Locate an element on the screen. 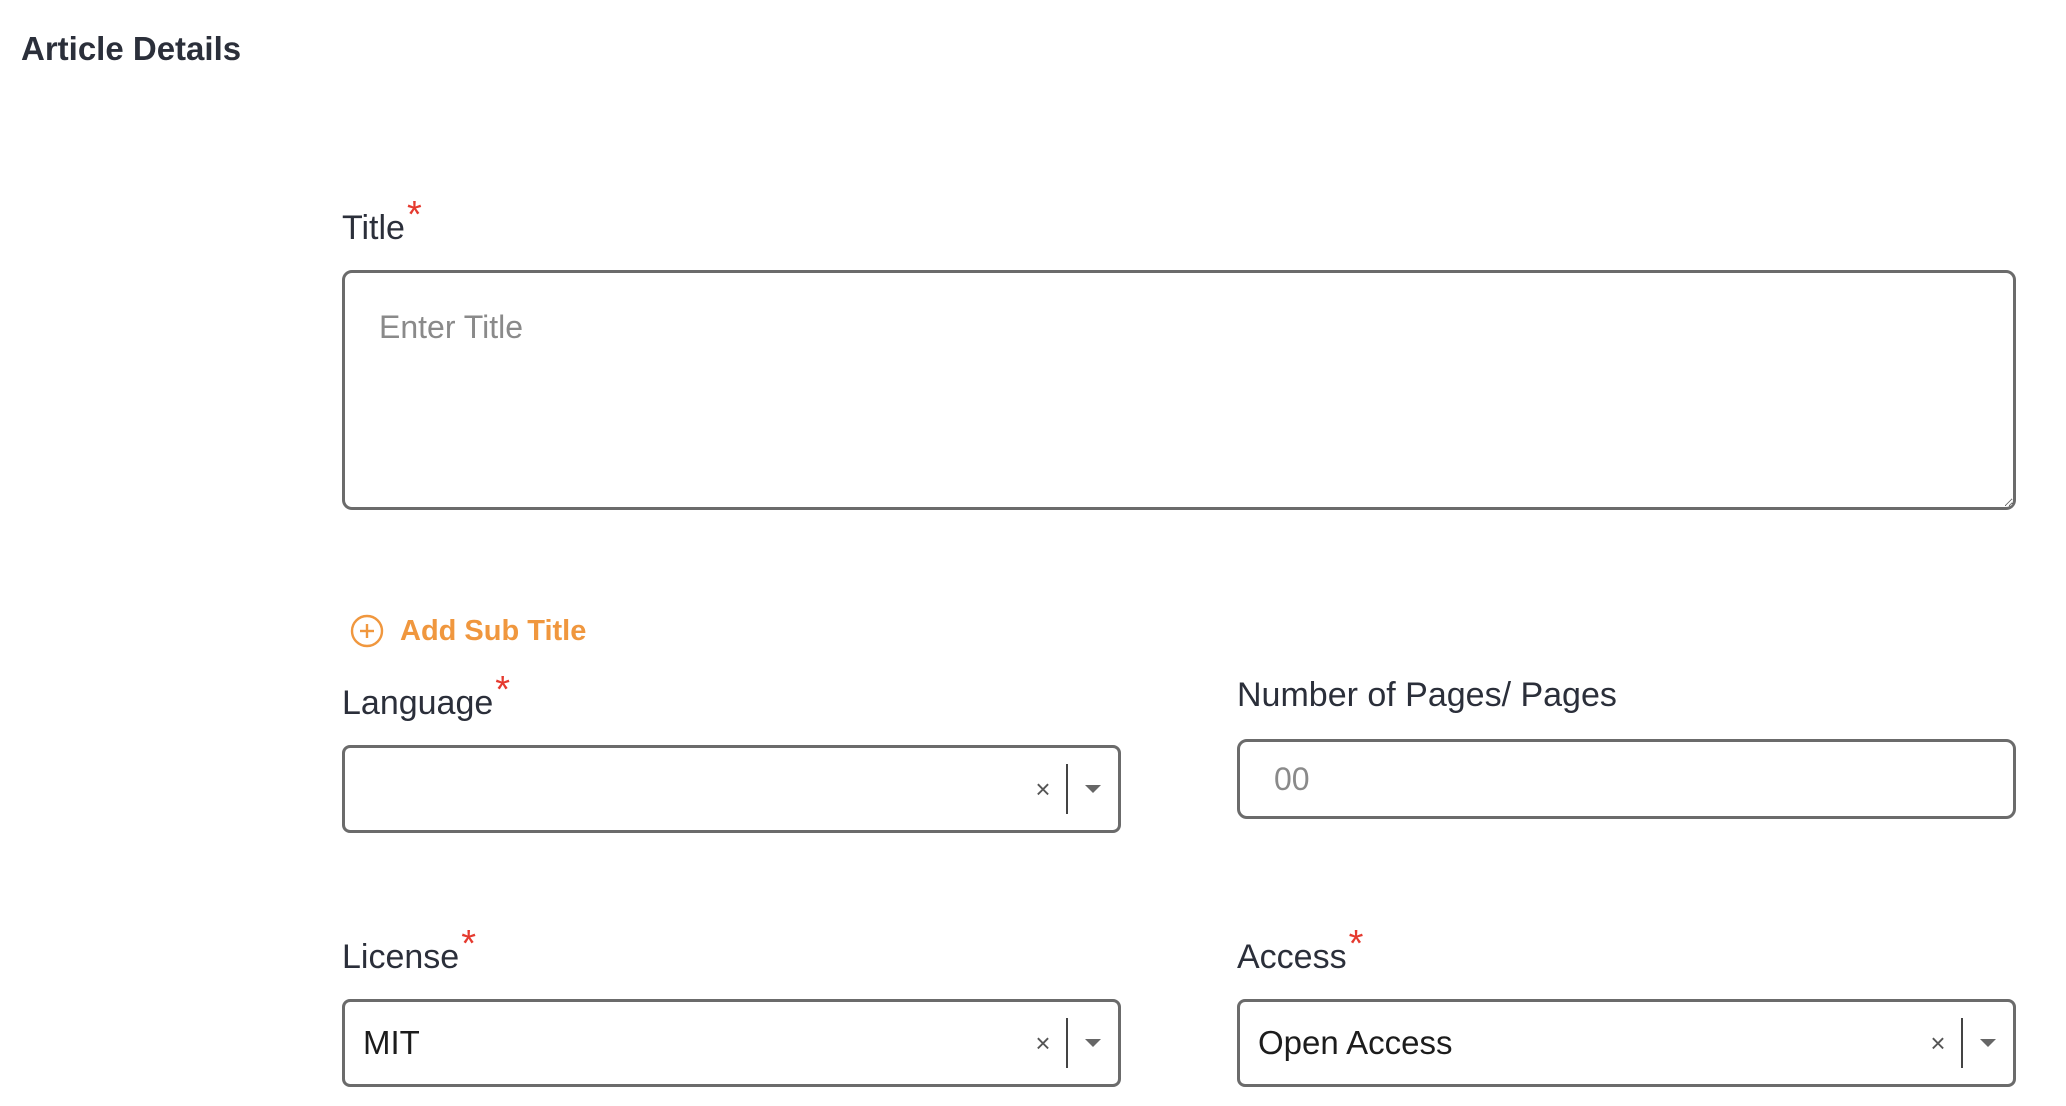 The height and width of the screenshot is (1106, 2066). access-select-value: Open Access is located at coordinates (1355, 1042).